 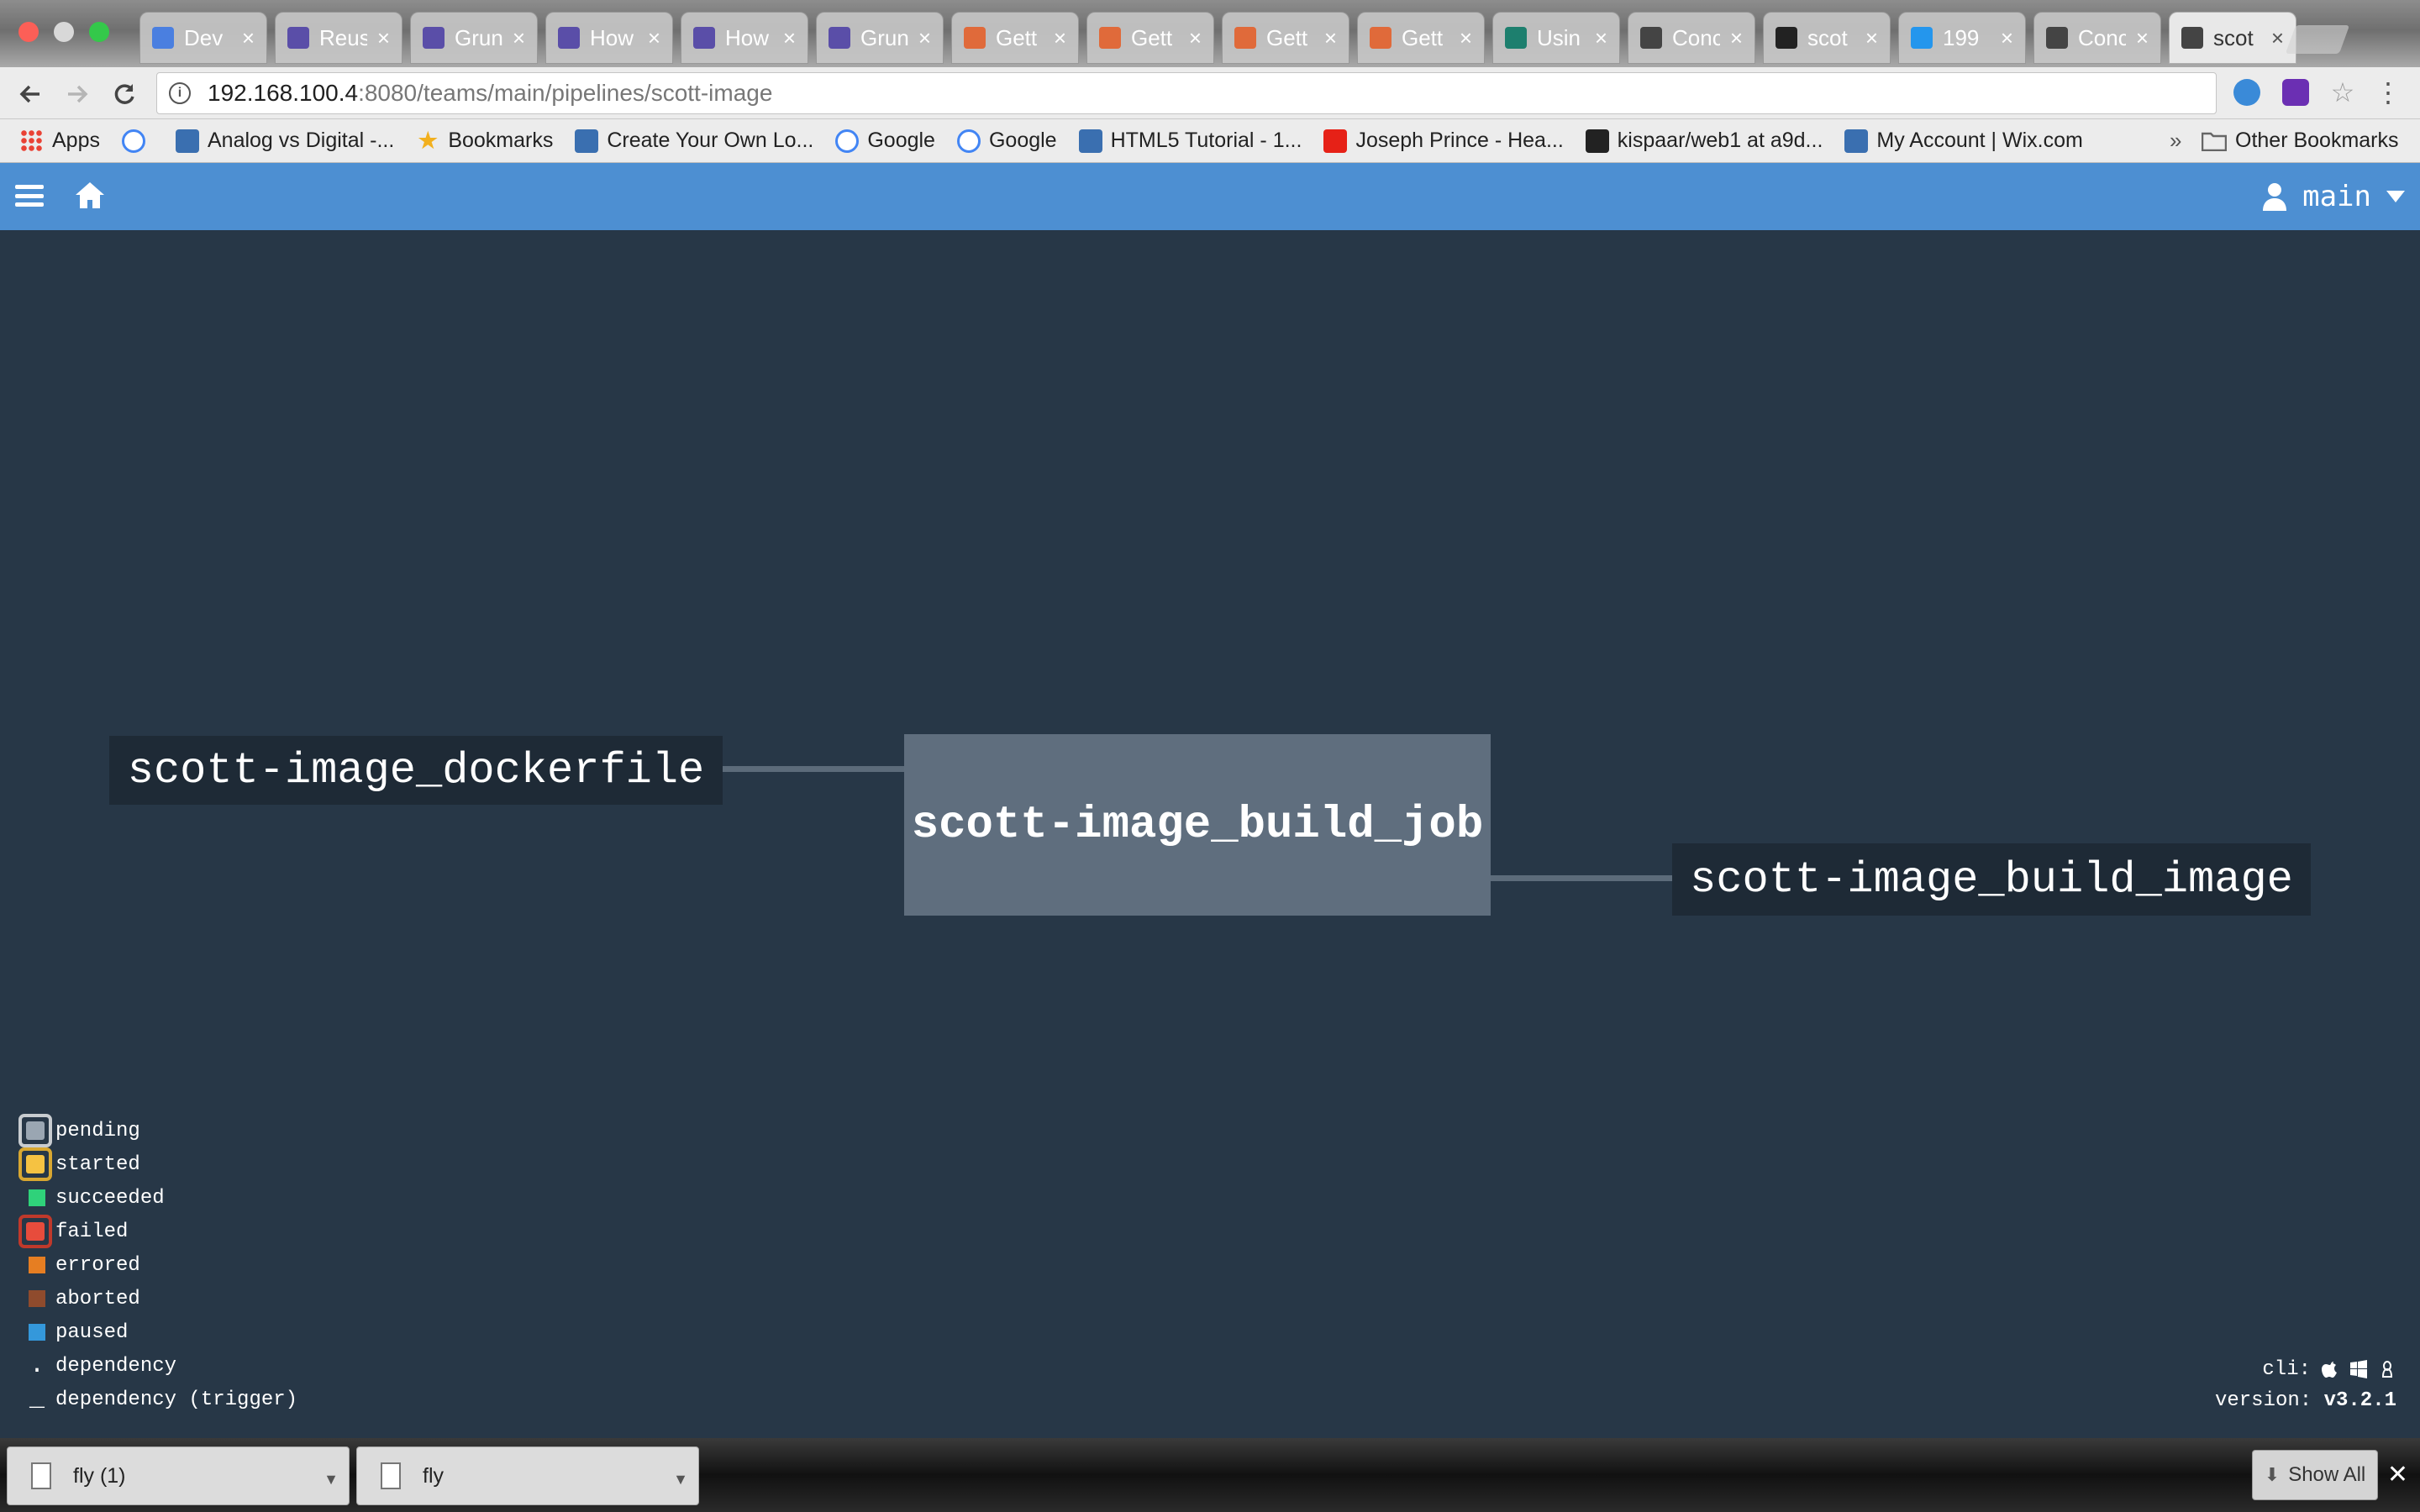 I want to click on new-tab-button, so click(x=2317, y=39).